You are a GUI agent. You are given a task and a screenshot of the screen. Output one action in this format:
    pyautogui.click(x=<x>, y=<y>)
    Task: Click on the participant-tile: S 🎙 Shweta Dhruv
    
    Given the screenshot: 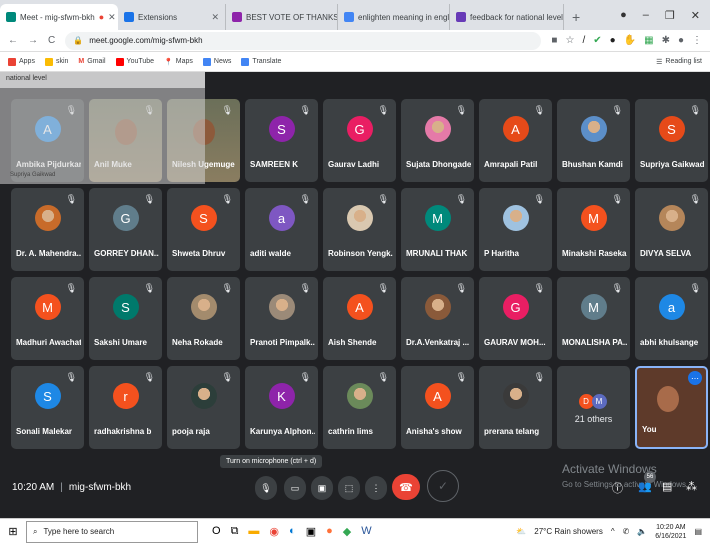 What is the action you would take?
    pyautogui.click(x=203, y=229)
    